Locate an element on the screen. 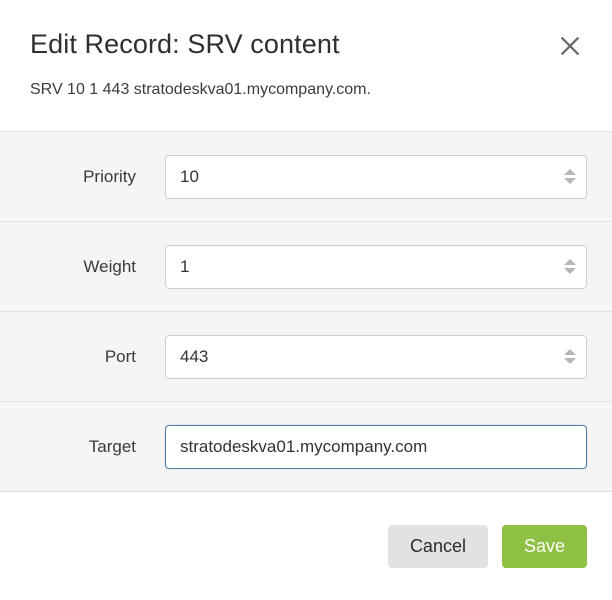 The width and height of the screenshot is (612, 600). weight-input is located at coordinates (376, 266).